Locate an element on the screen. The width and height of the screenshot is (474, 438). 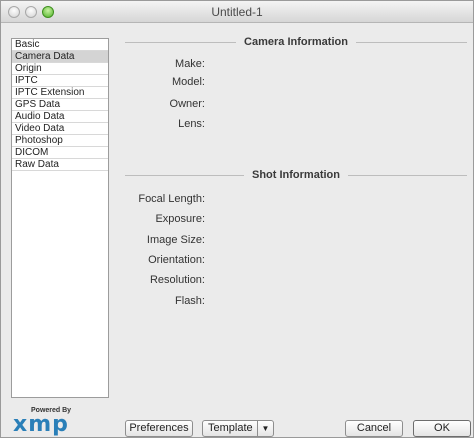
shot-information-title: Shot Information is located at coordinates (296, 175).